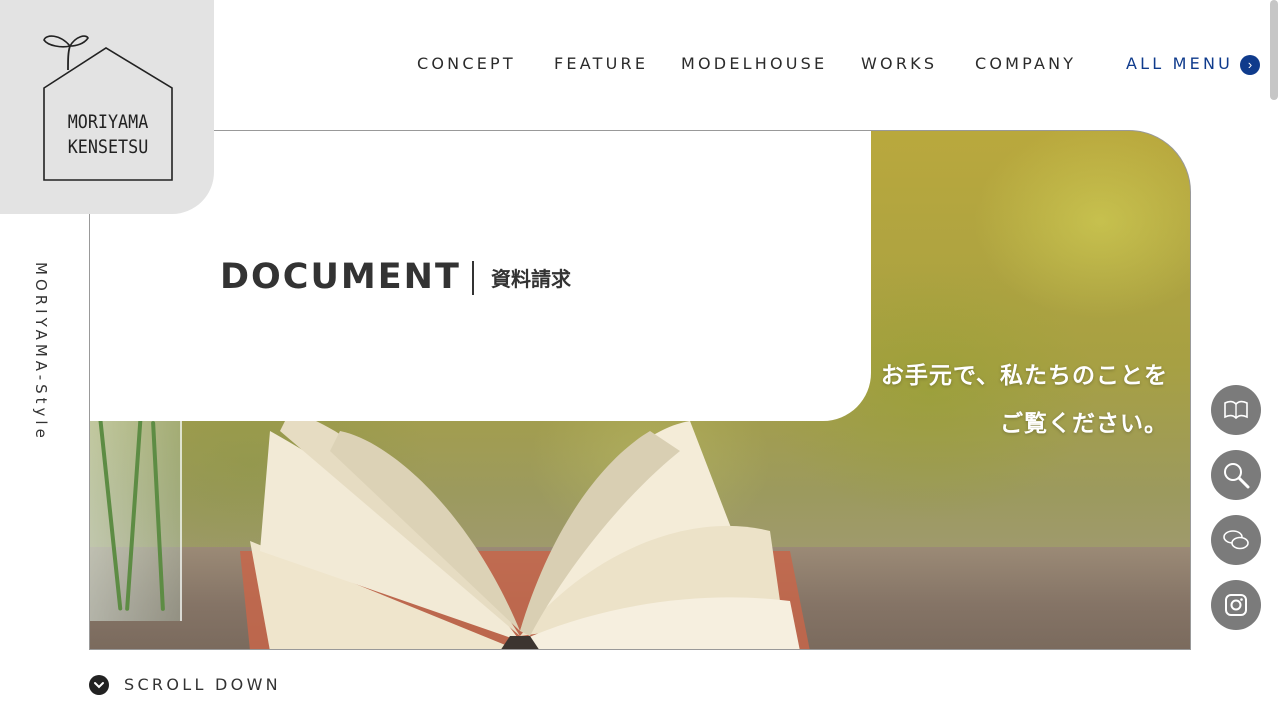 Image resolution: width=1280 pixels, height=720 pixels. Describe the element at coordinates (466, 63) in the screenshot. I see `nav-concept: CONCEPT` at that location.